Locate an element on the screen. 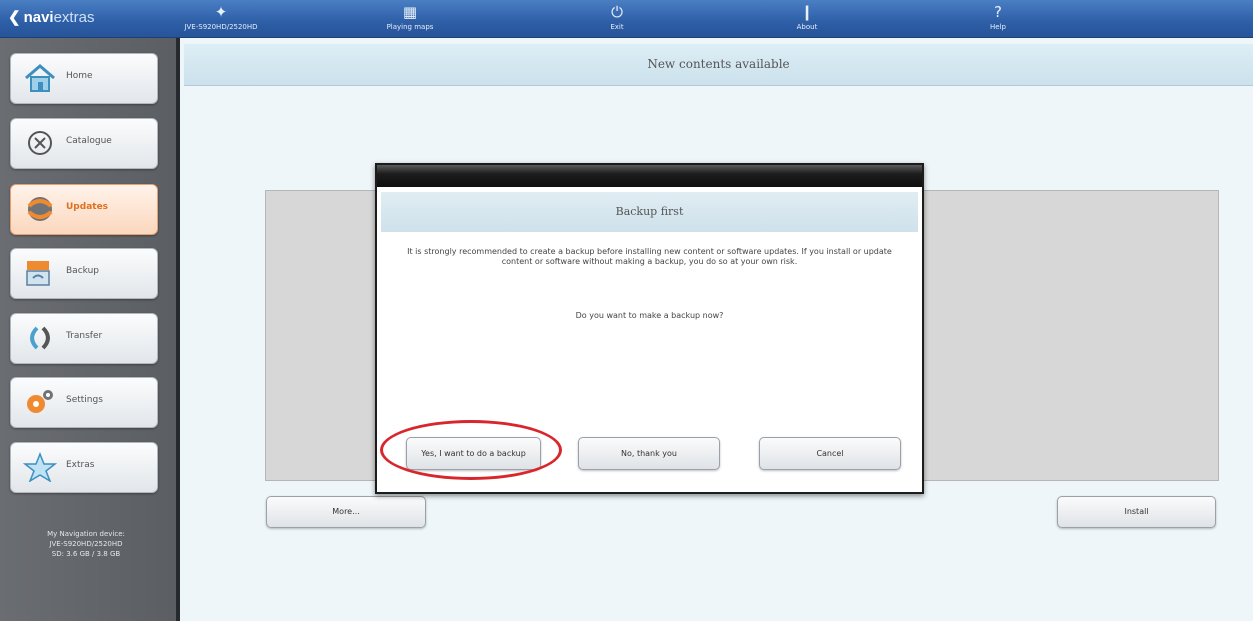  help-icon: ? is located at coordinates (998, 12).